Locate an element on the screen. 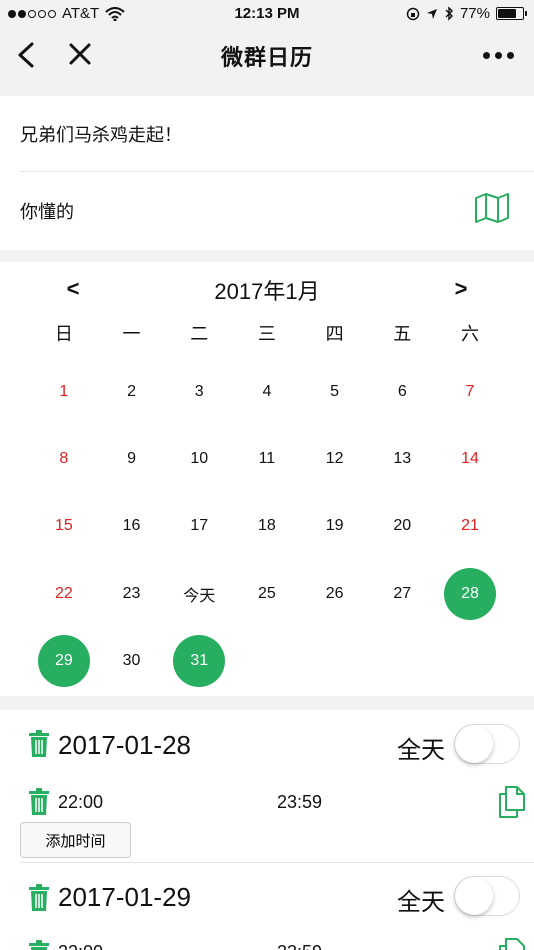 This screenshot has width=534, height=950. calendar-day: 25 is located at coordinates (267, 593).